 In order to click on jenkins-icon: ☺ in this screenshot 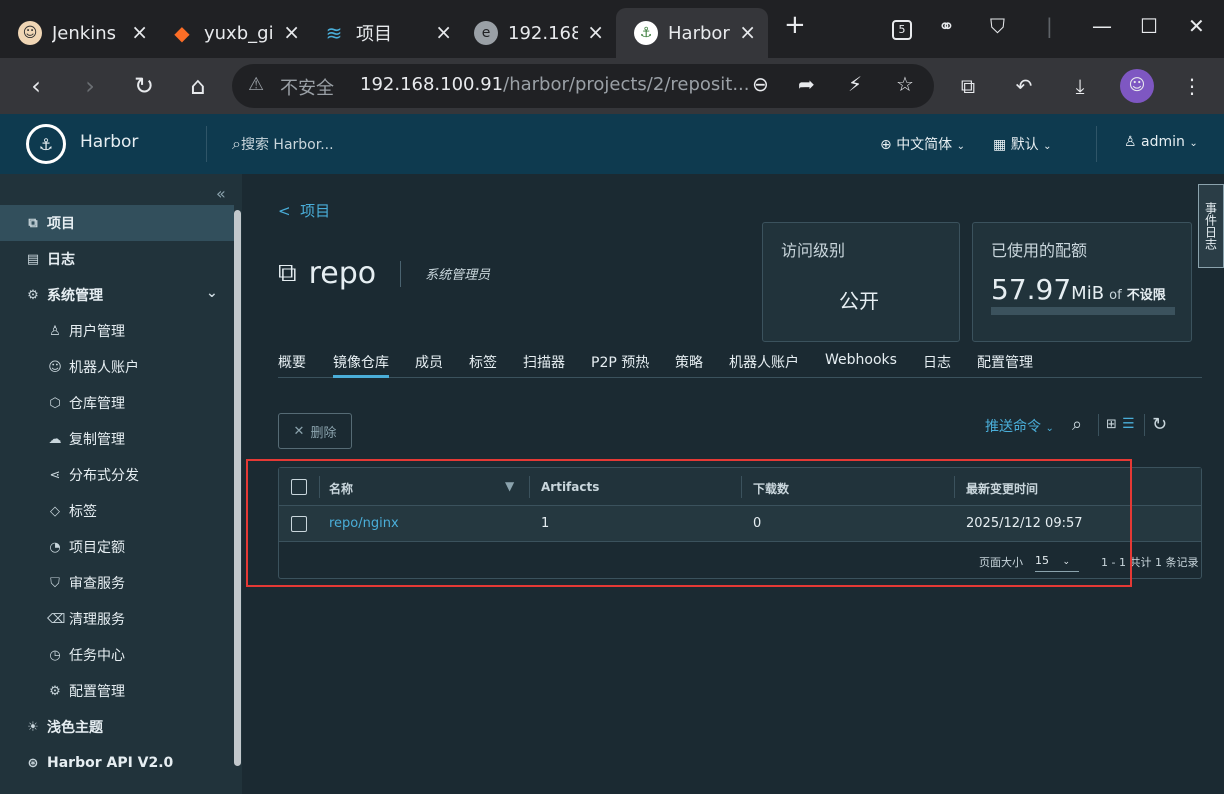, I will do `click(30, 33)`.